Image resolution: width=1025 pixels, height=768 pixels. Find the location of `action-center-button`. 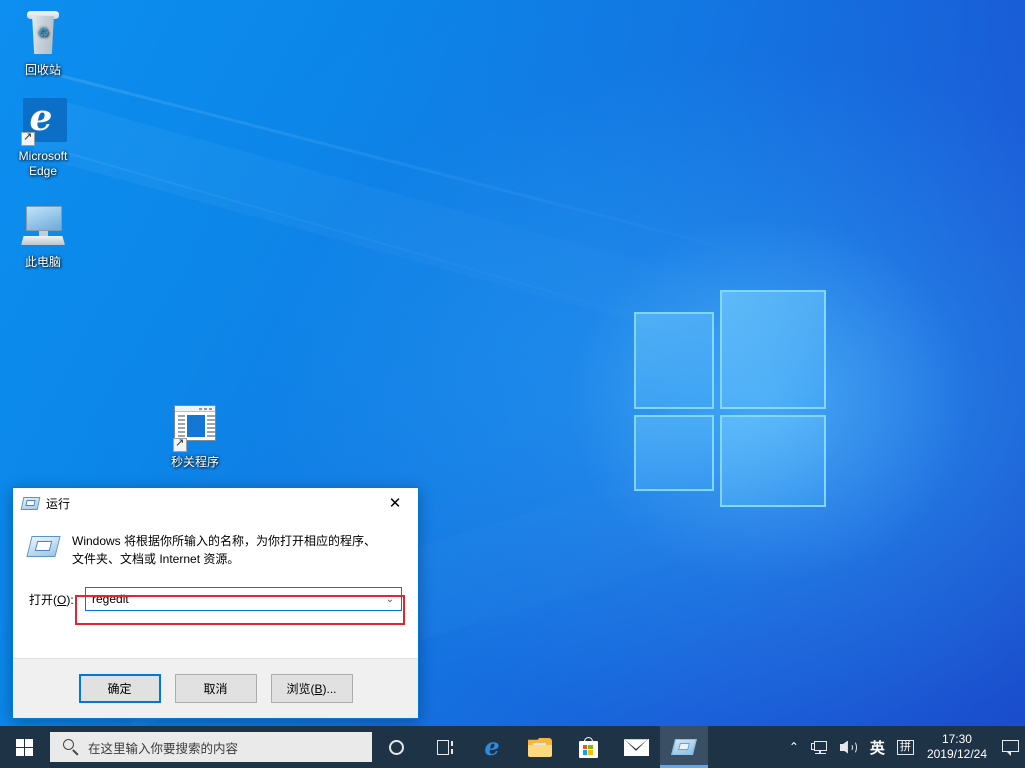

action-center-button is located at coordinates (1010, 747).